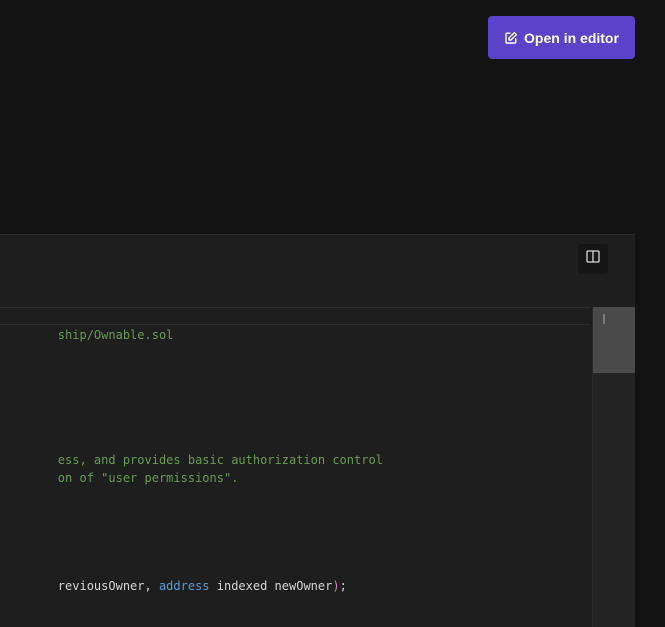 This screenshot has height=627, width=665. What do you see at coordinates (317, 271) in the screenshot?
I see `editor-toolbar` at bounding box center [317, 271].